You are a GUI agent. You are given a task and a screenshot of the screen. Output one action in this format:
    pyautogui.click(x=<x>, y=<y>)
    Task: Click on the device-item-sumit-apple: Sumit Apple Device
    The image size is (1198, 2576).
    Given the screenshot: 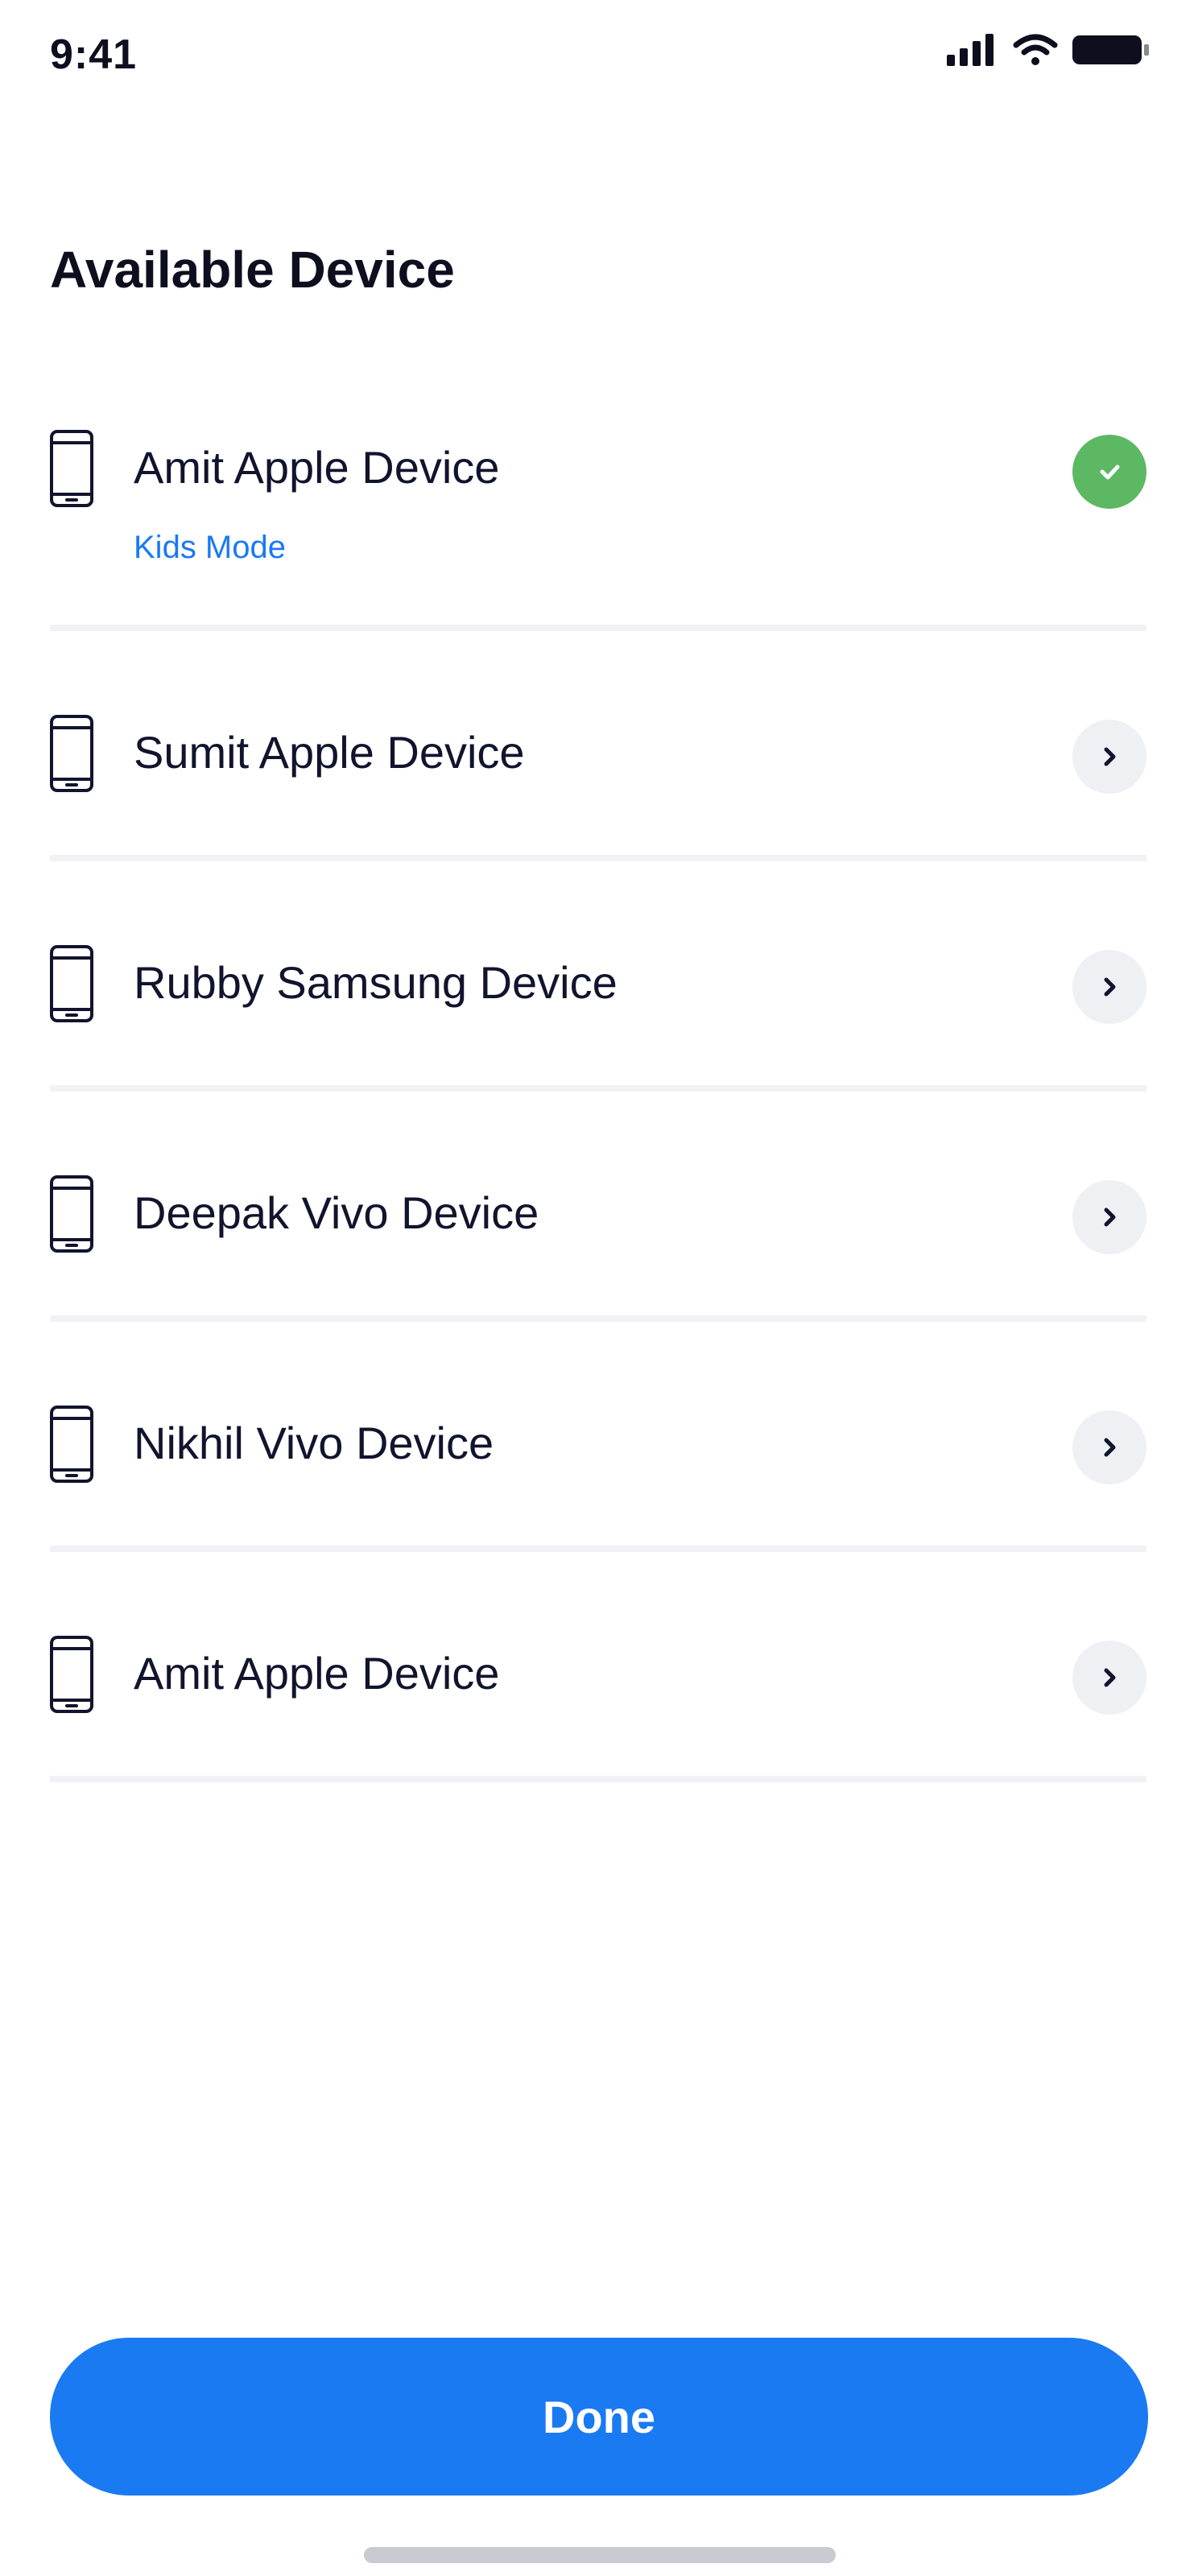 What is the action you would take?
    pyautogui.click(x=598, y=746)
    